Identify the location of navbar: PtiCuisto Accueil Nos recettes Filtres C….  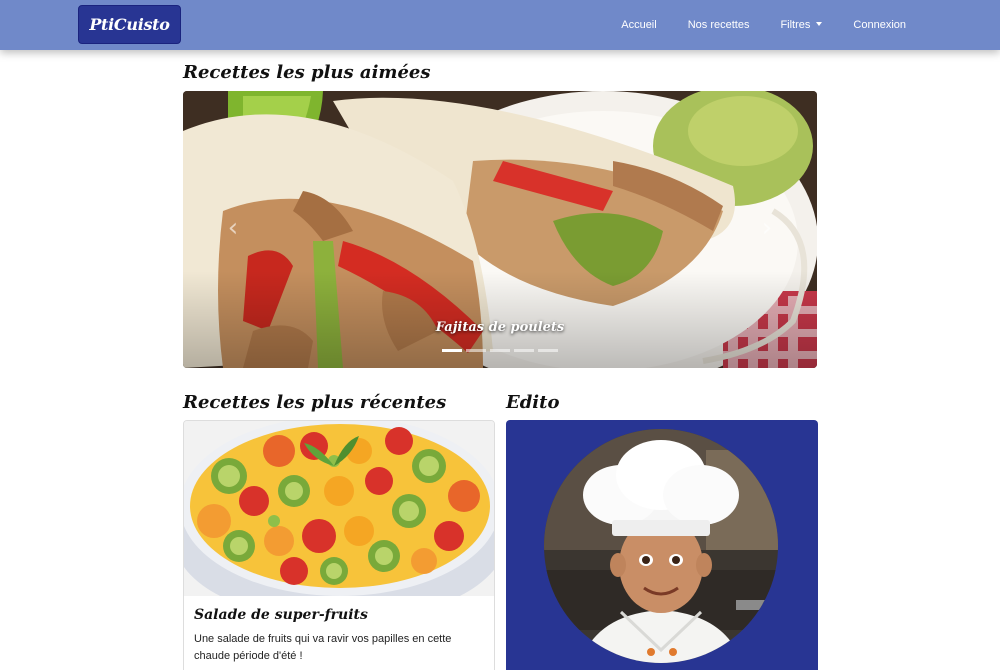
(500, 25).